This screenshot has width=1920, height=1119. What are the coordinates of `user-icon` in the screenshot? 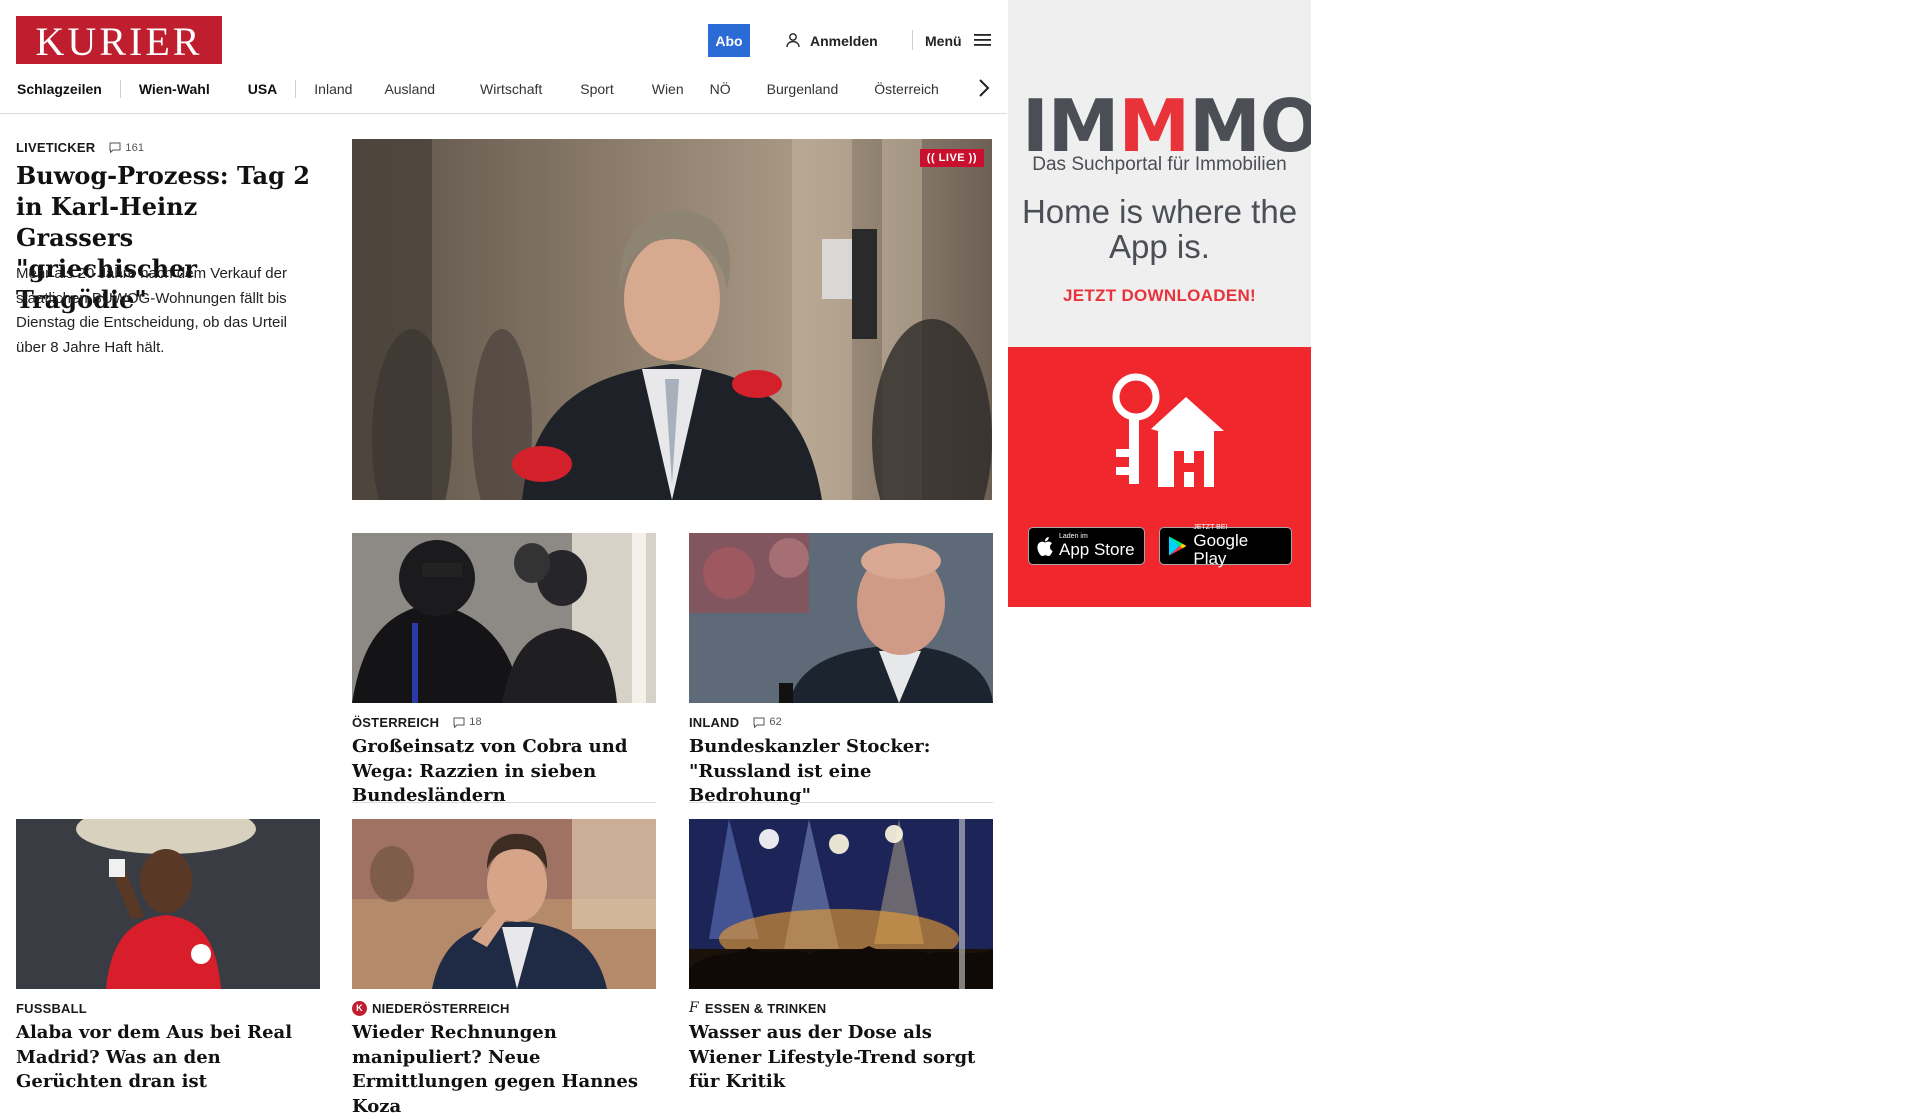 It's located at (793, 41).